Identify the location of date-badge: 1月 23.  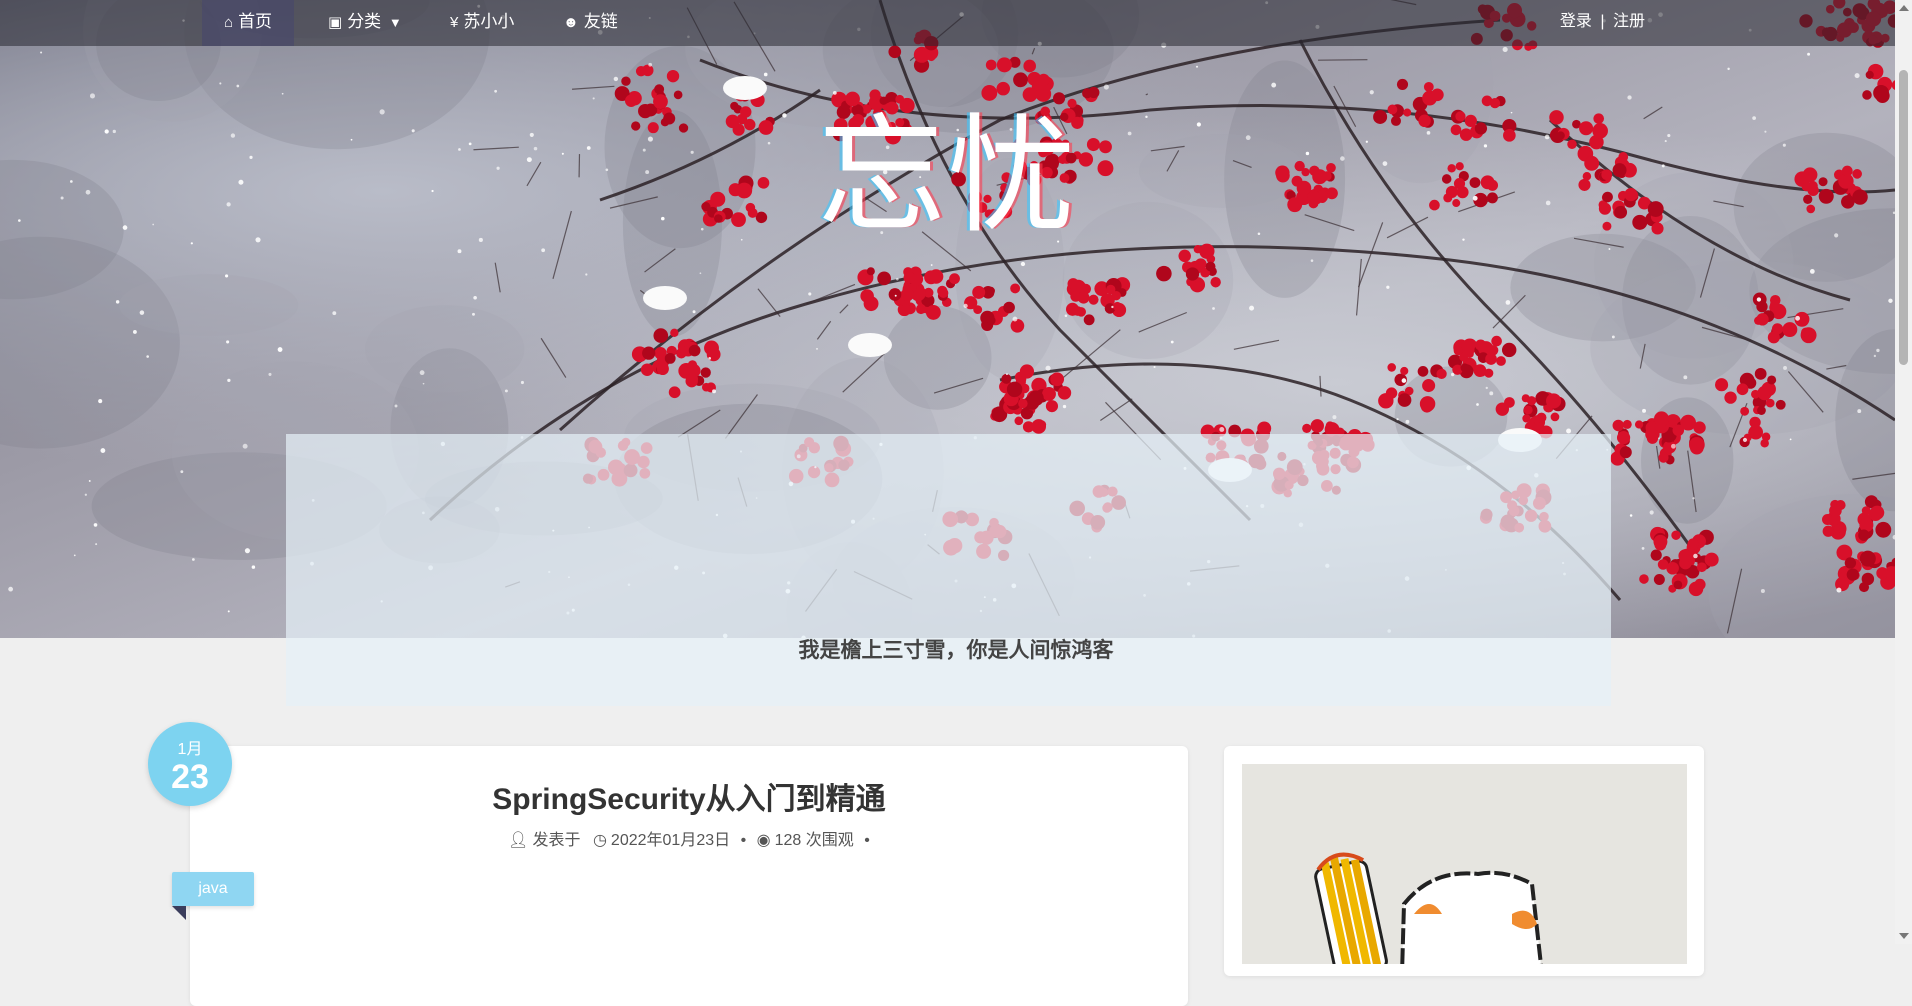
(190, 764).